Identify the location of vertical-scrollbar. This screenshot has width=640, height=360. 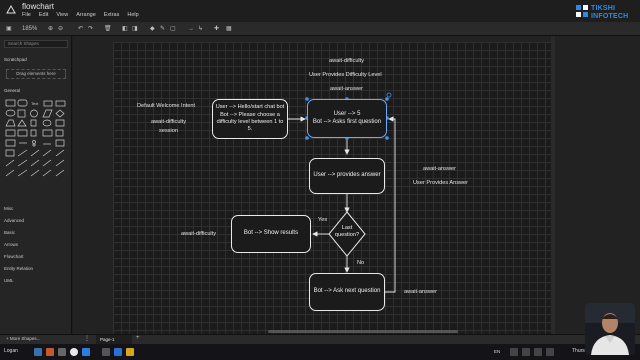
(553, 185).